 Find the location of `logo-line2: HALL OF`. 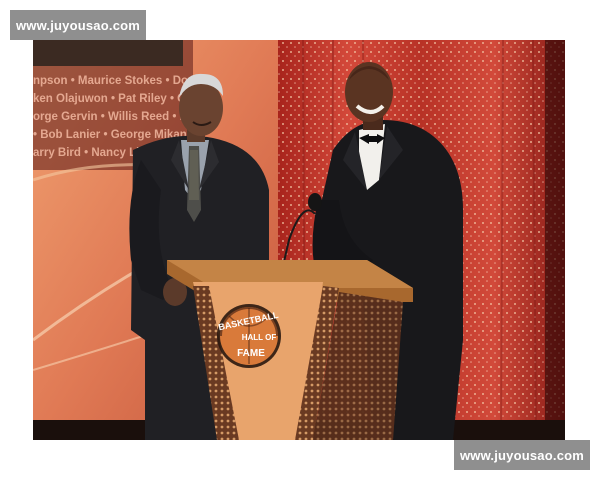

logo-line2: HALL OF is located at coordinates (259, 337).